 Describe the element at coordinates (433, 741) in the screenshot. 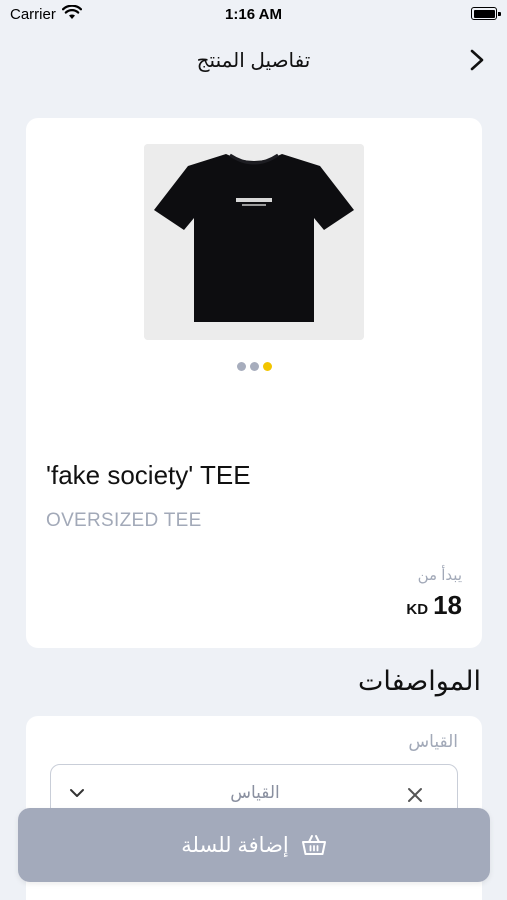

I see `size-label: القياس` at that location.